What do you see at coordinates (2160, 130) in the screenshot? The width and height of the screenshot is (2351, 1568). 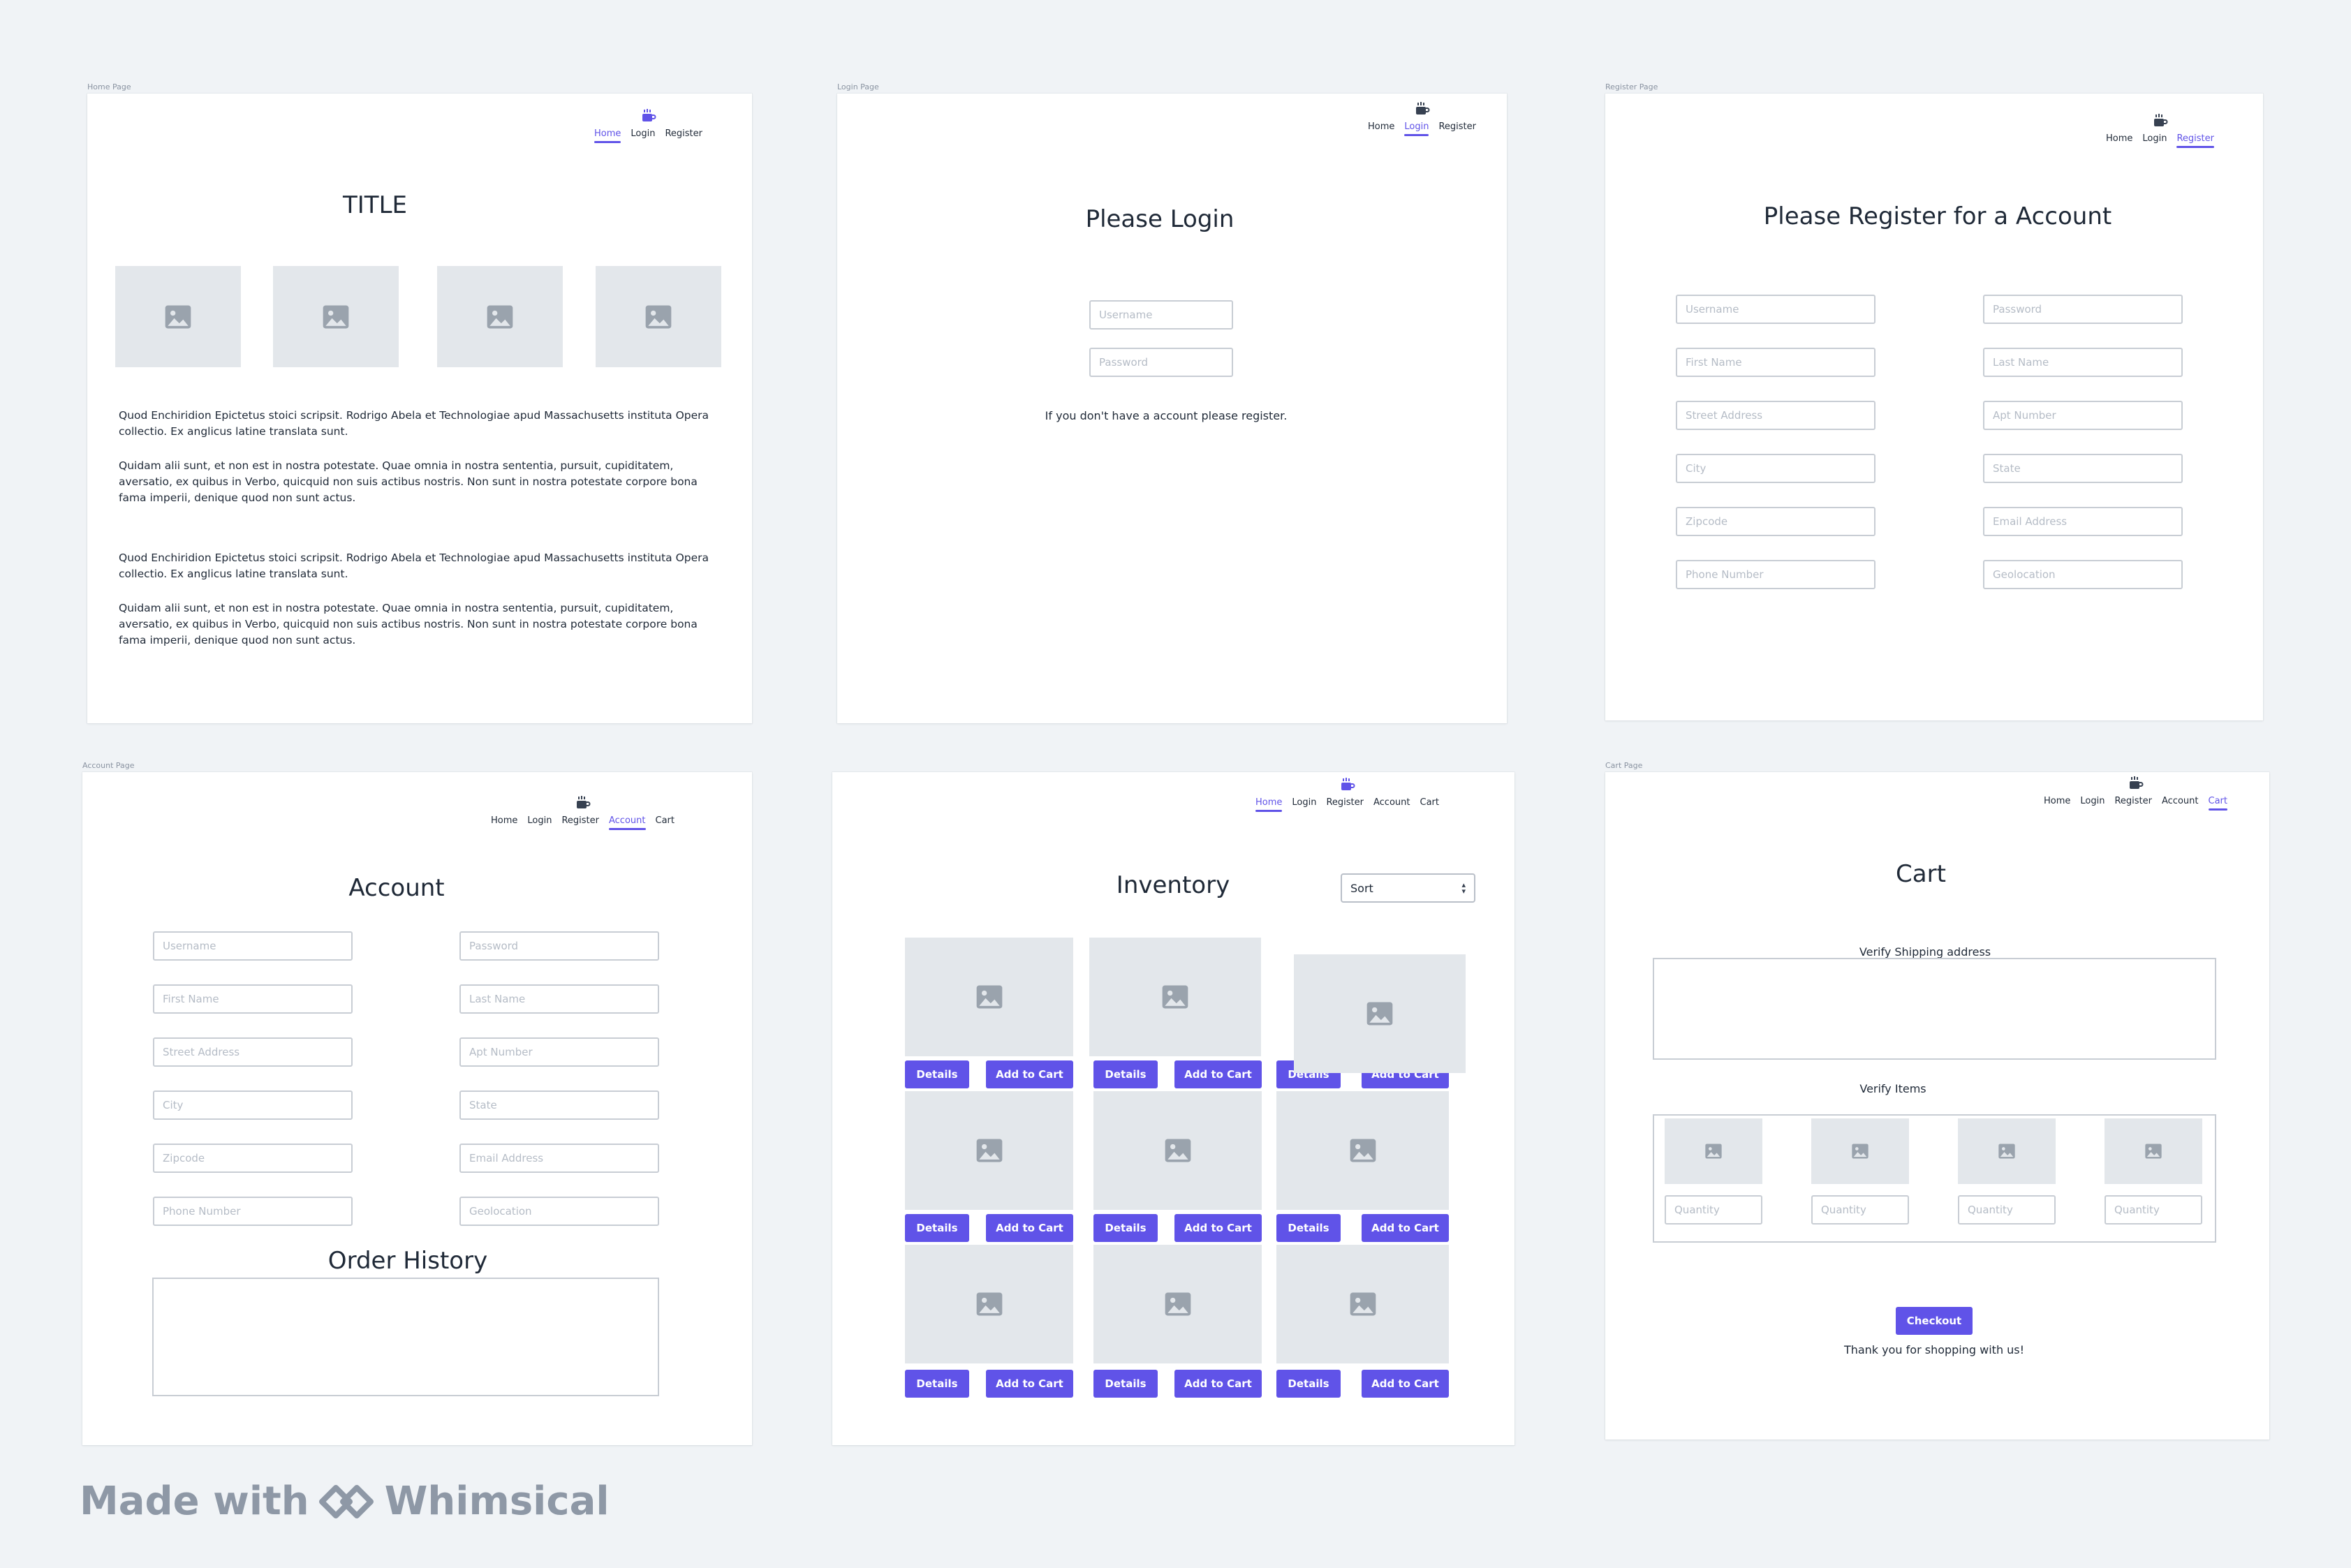 I see `register-nav: Home Login Register` at bounding box center [2160, 130].